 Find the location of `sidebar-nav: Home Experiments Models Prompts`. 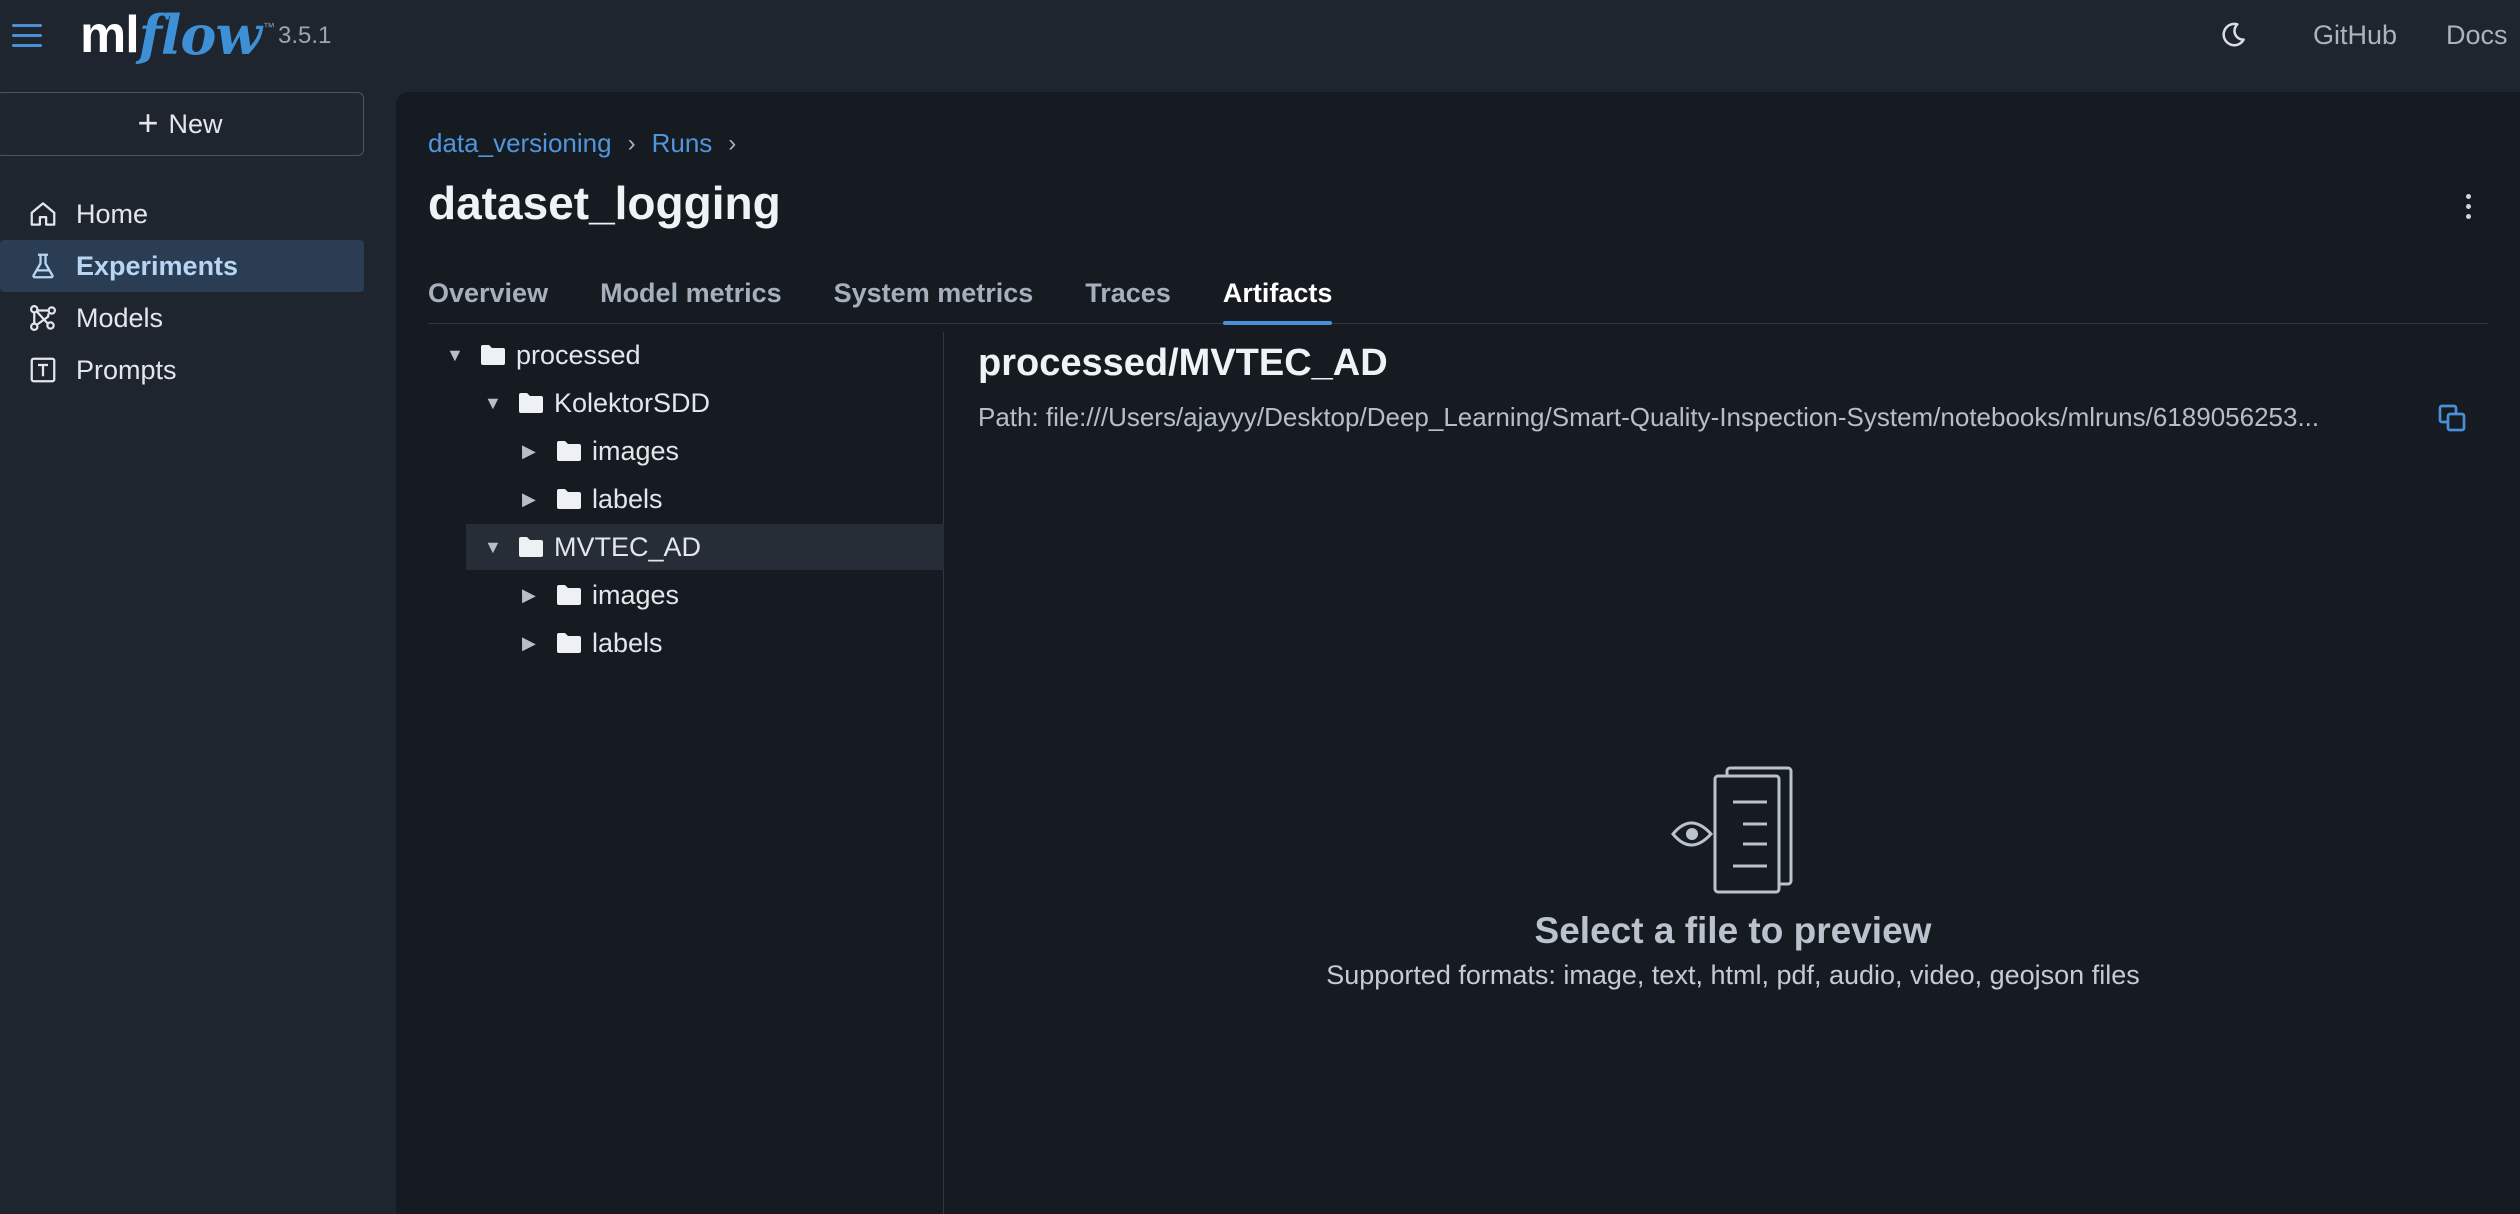

sidebar-nav: Home Experiments Models Prompts is located at coordinates (182, 292).